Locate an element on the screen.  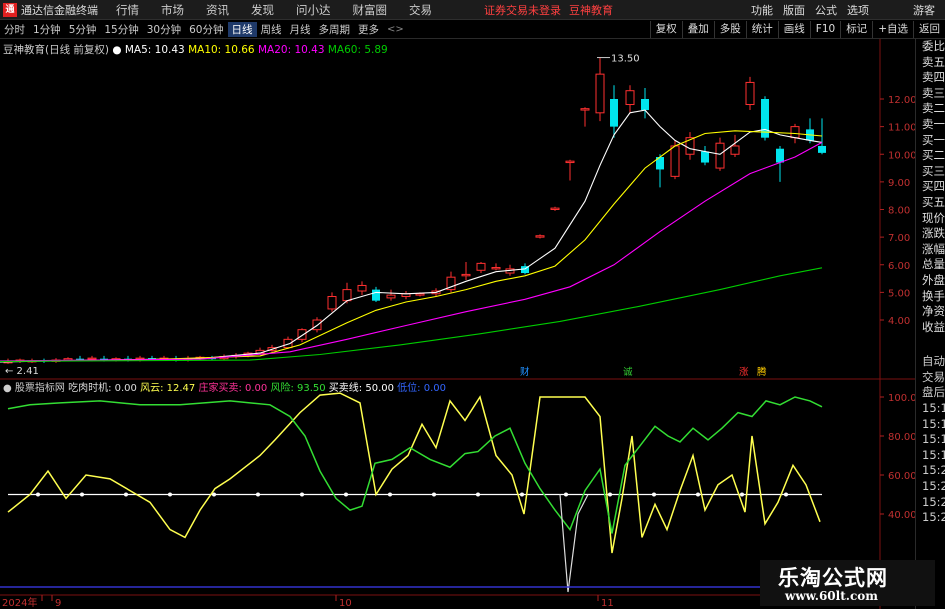
right-menu: 功能 版面 公式 选项 is located at coordinates (805, 10).